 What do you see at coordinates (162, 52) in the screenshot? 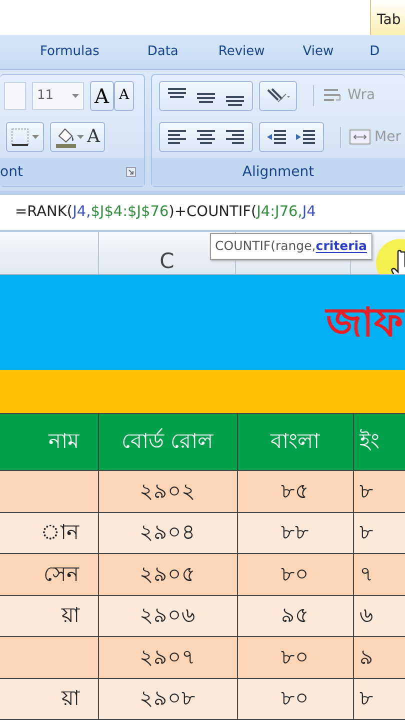
I see `ribbon-tab: Data` at bounding box center [162, 52].